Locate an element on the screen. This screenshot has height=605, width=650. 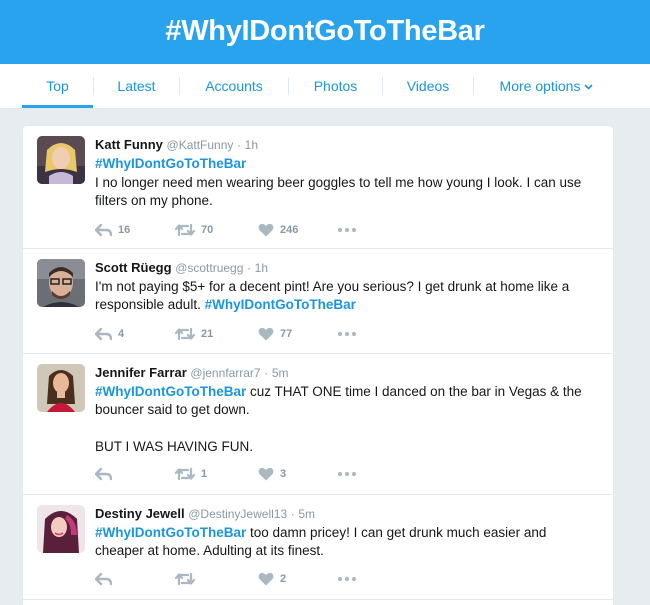
author-handle: @KattFunny is located at coordinates (200, 145).